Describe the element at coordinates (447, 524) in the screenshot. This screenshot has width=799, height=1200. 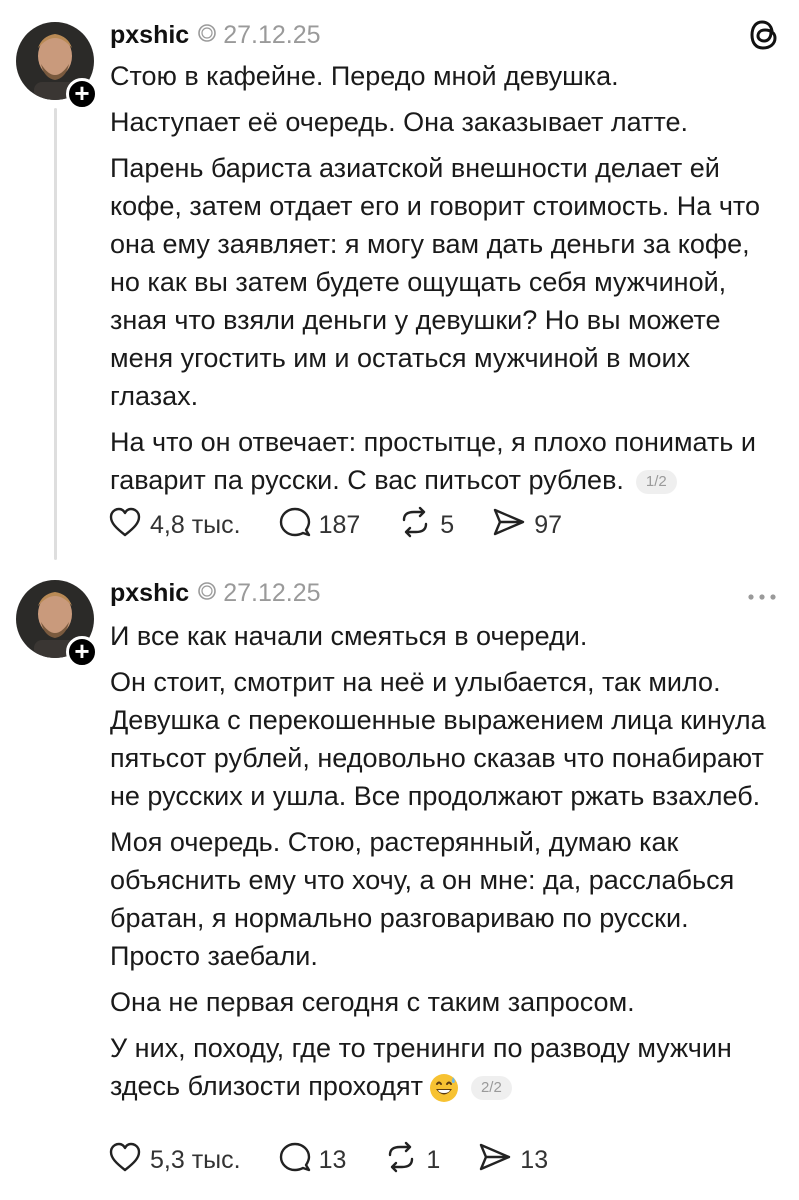
I see `repost-count: 5` at that location.